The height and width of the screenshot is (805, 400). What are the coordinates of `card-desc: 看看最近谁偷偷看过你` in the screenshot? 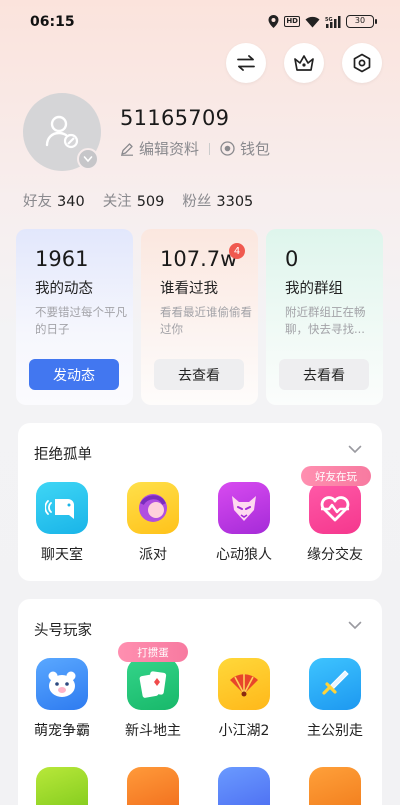 It's located at (206, 320).